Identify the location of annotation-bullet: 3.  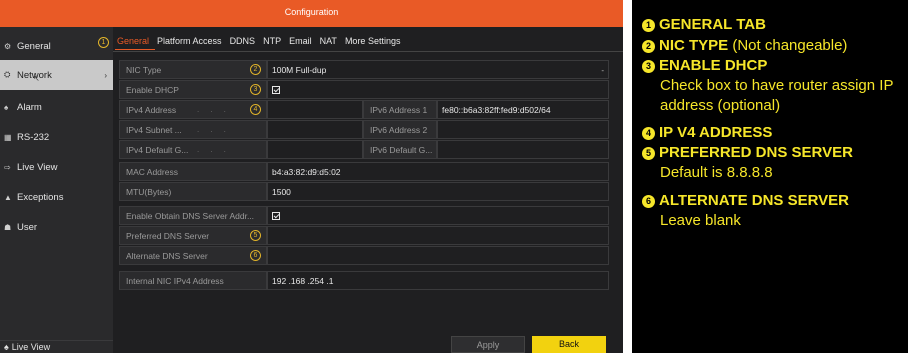
(648, 66).